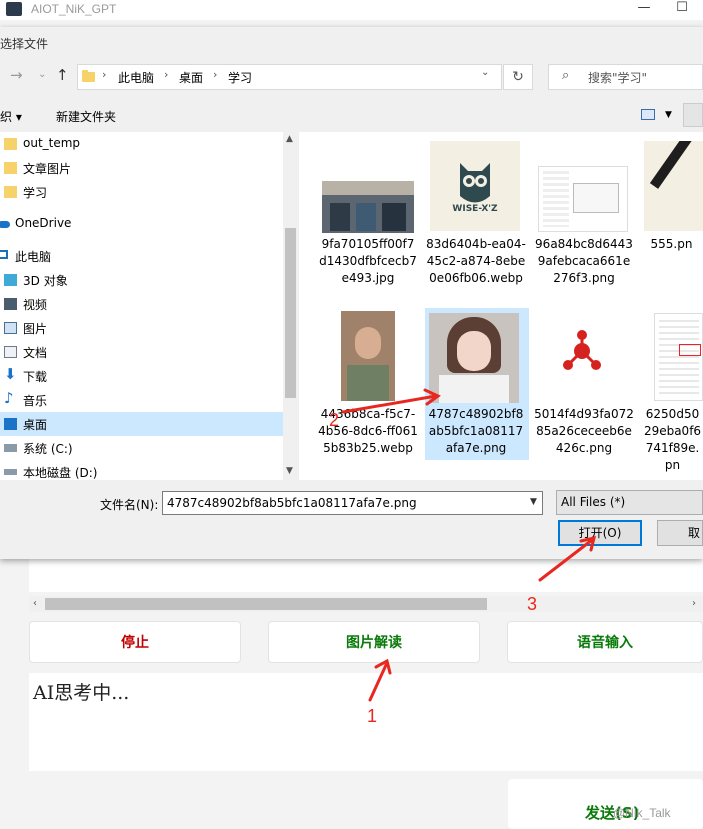 The width and height of the screenshot is (703, 829). I want to click on annotation-overlay, so click(469, 545).